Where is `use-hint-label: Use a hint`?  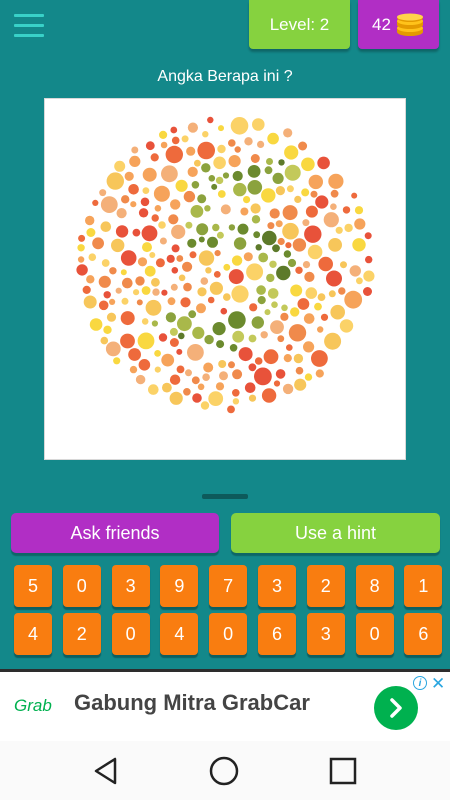 use-hint-label: Use a hint is located at coordinates (335, 532).